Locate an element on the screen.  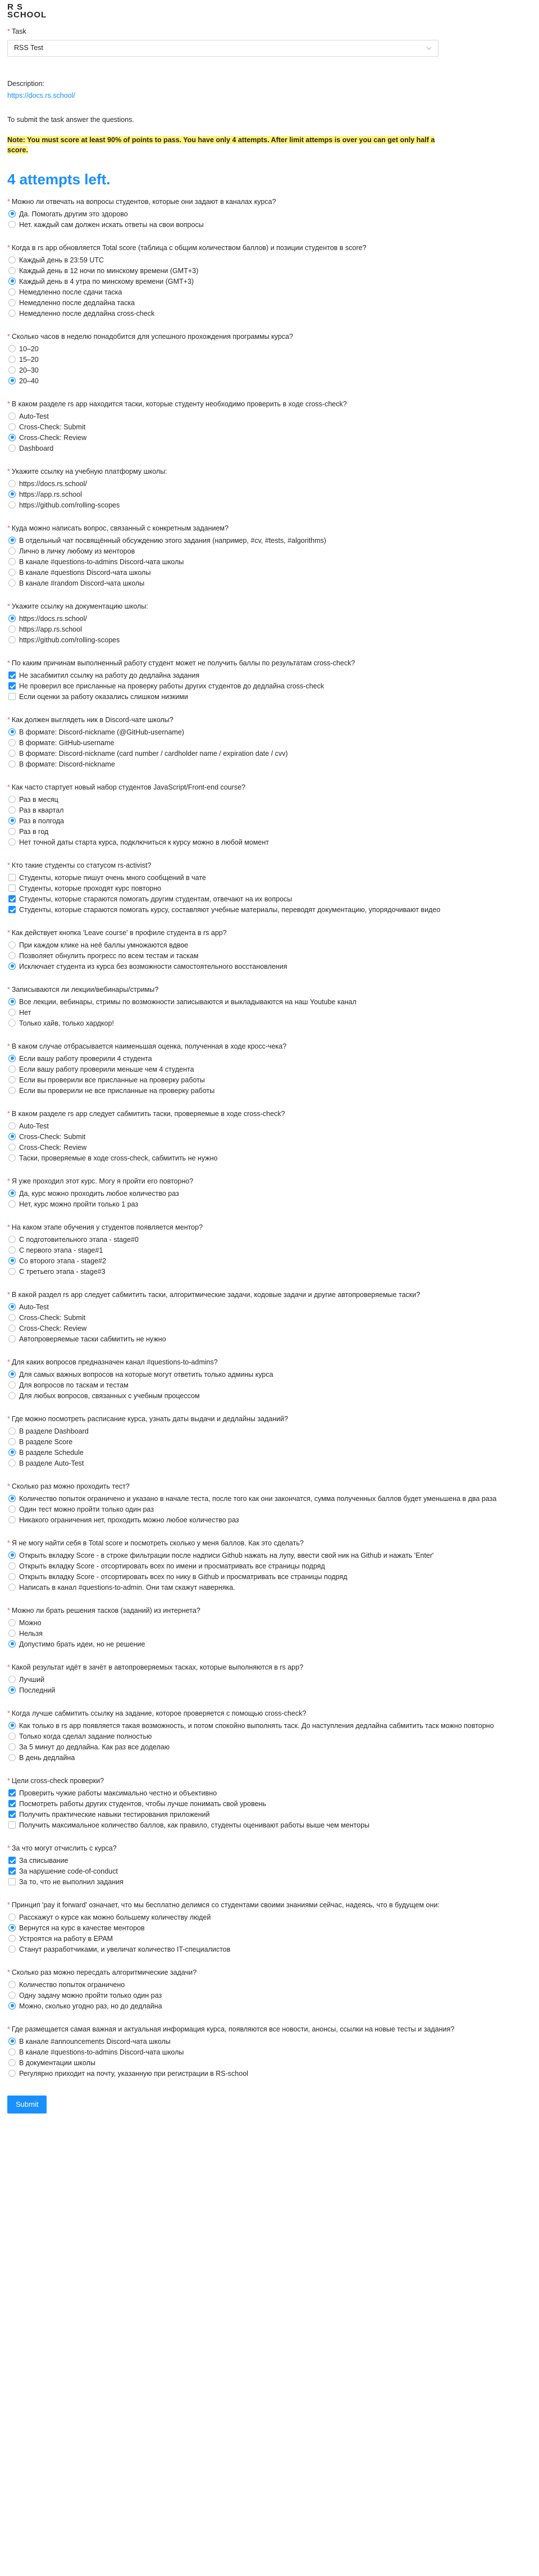
radio-option: Каждый день в 23:59 UTC is located at coordinates (260, 261).